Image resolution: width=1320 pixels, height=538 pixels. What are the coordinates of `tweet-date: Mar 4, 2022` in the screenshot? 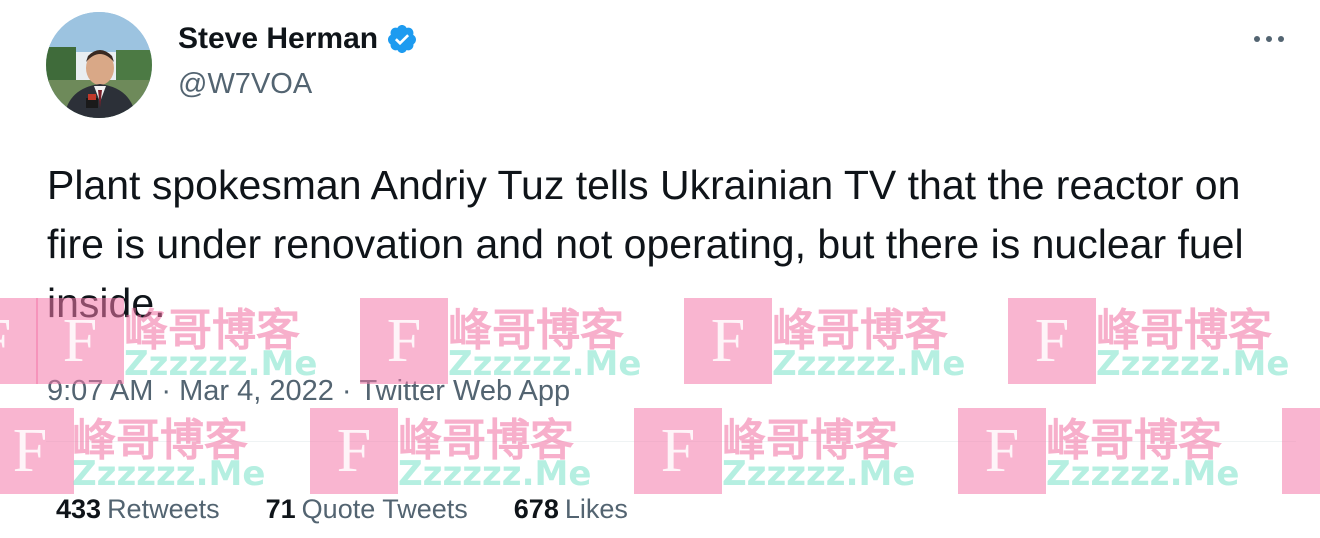 It's located at (256, 391).